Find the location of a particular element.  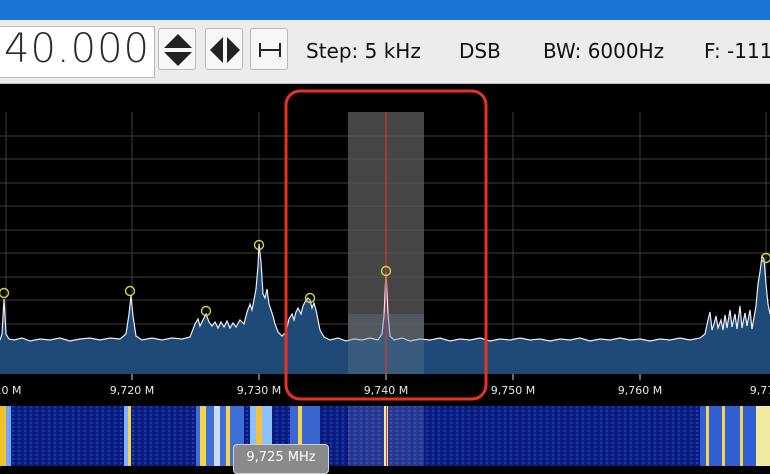

span-width-icon is located at coordinates (270, 50).